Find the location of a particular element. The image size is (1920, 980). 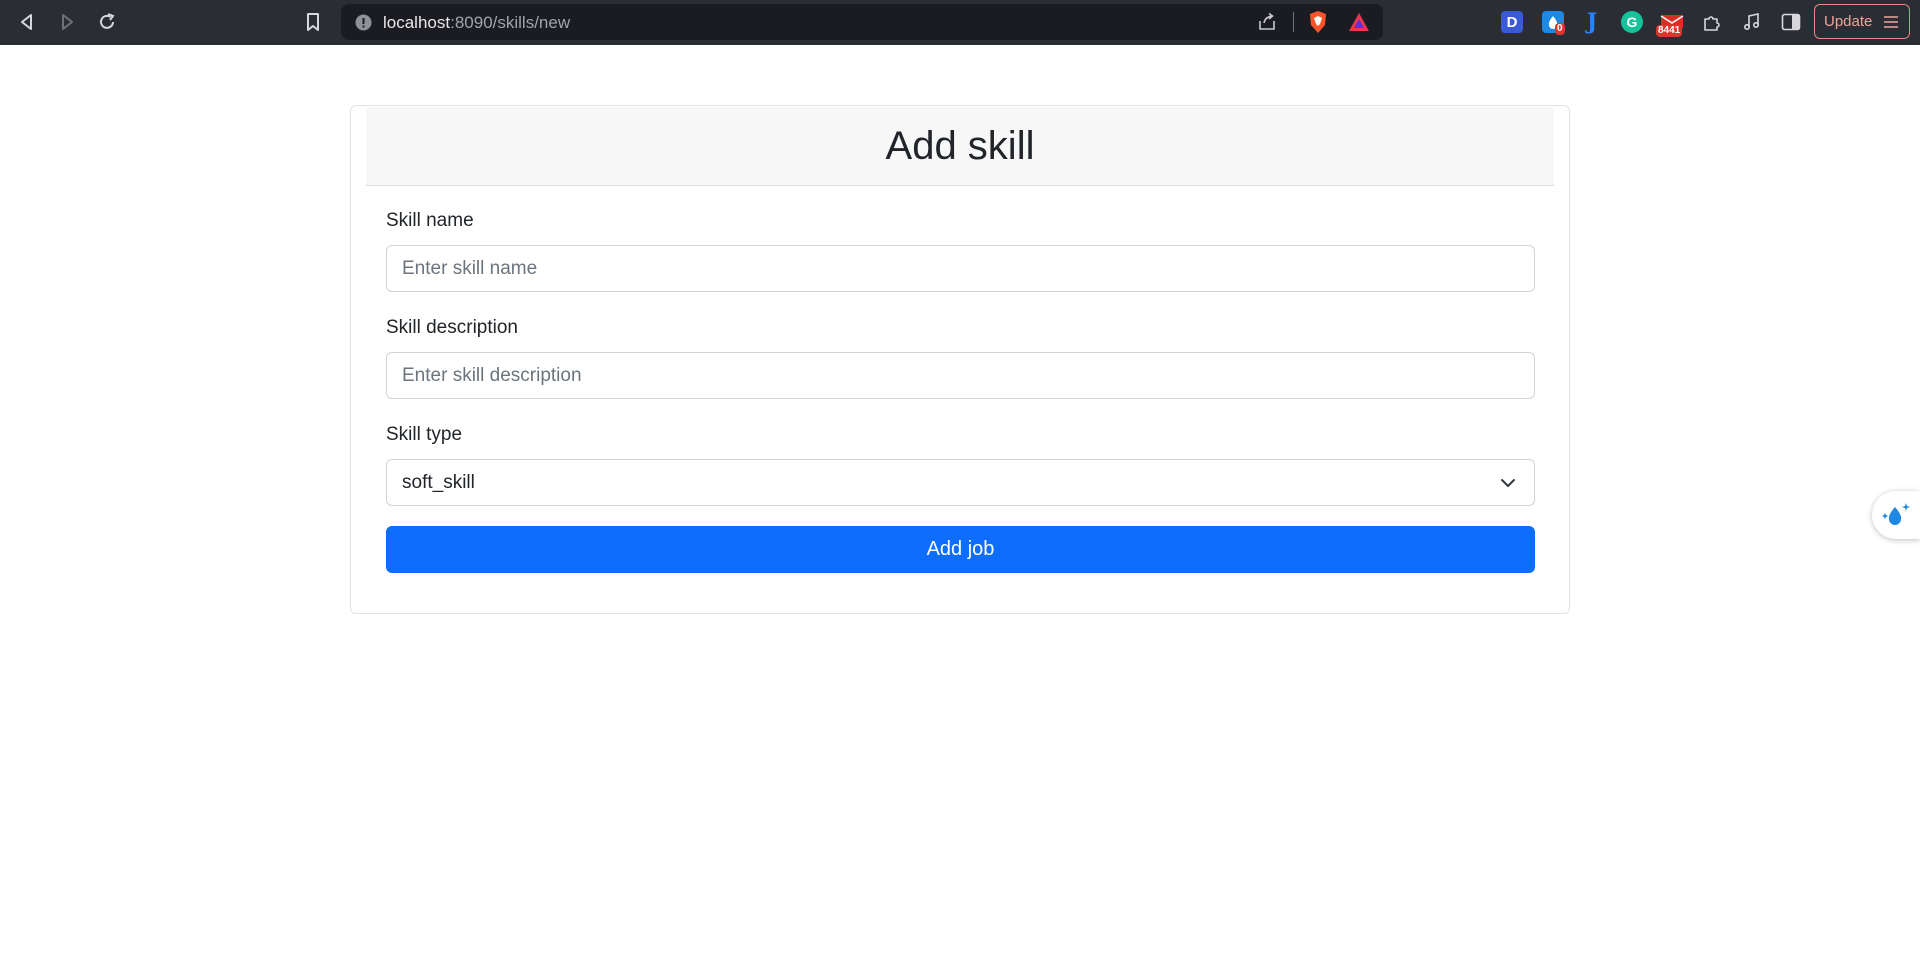

bookmark-icon is located at coordinates (313, 22).